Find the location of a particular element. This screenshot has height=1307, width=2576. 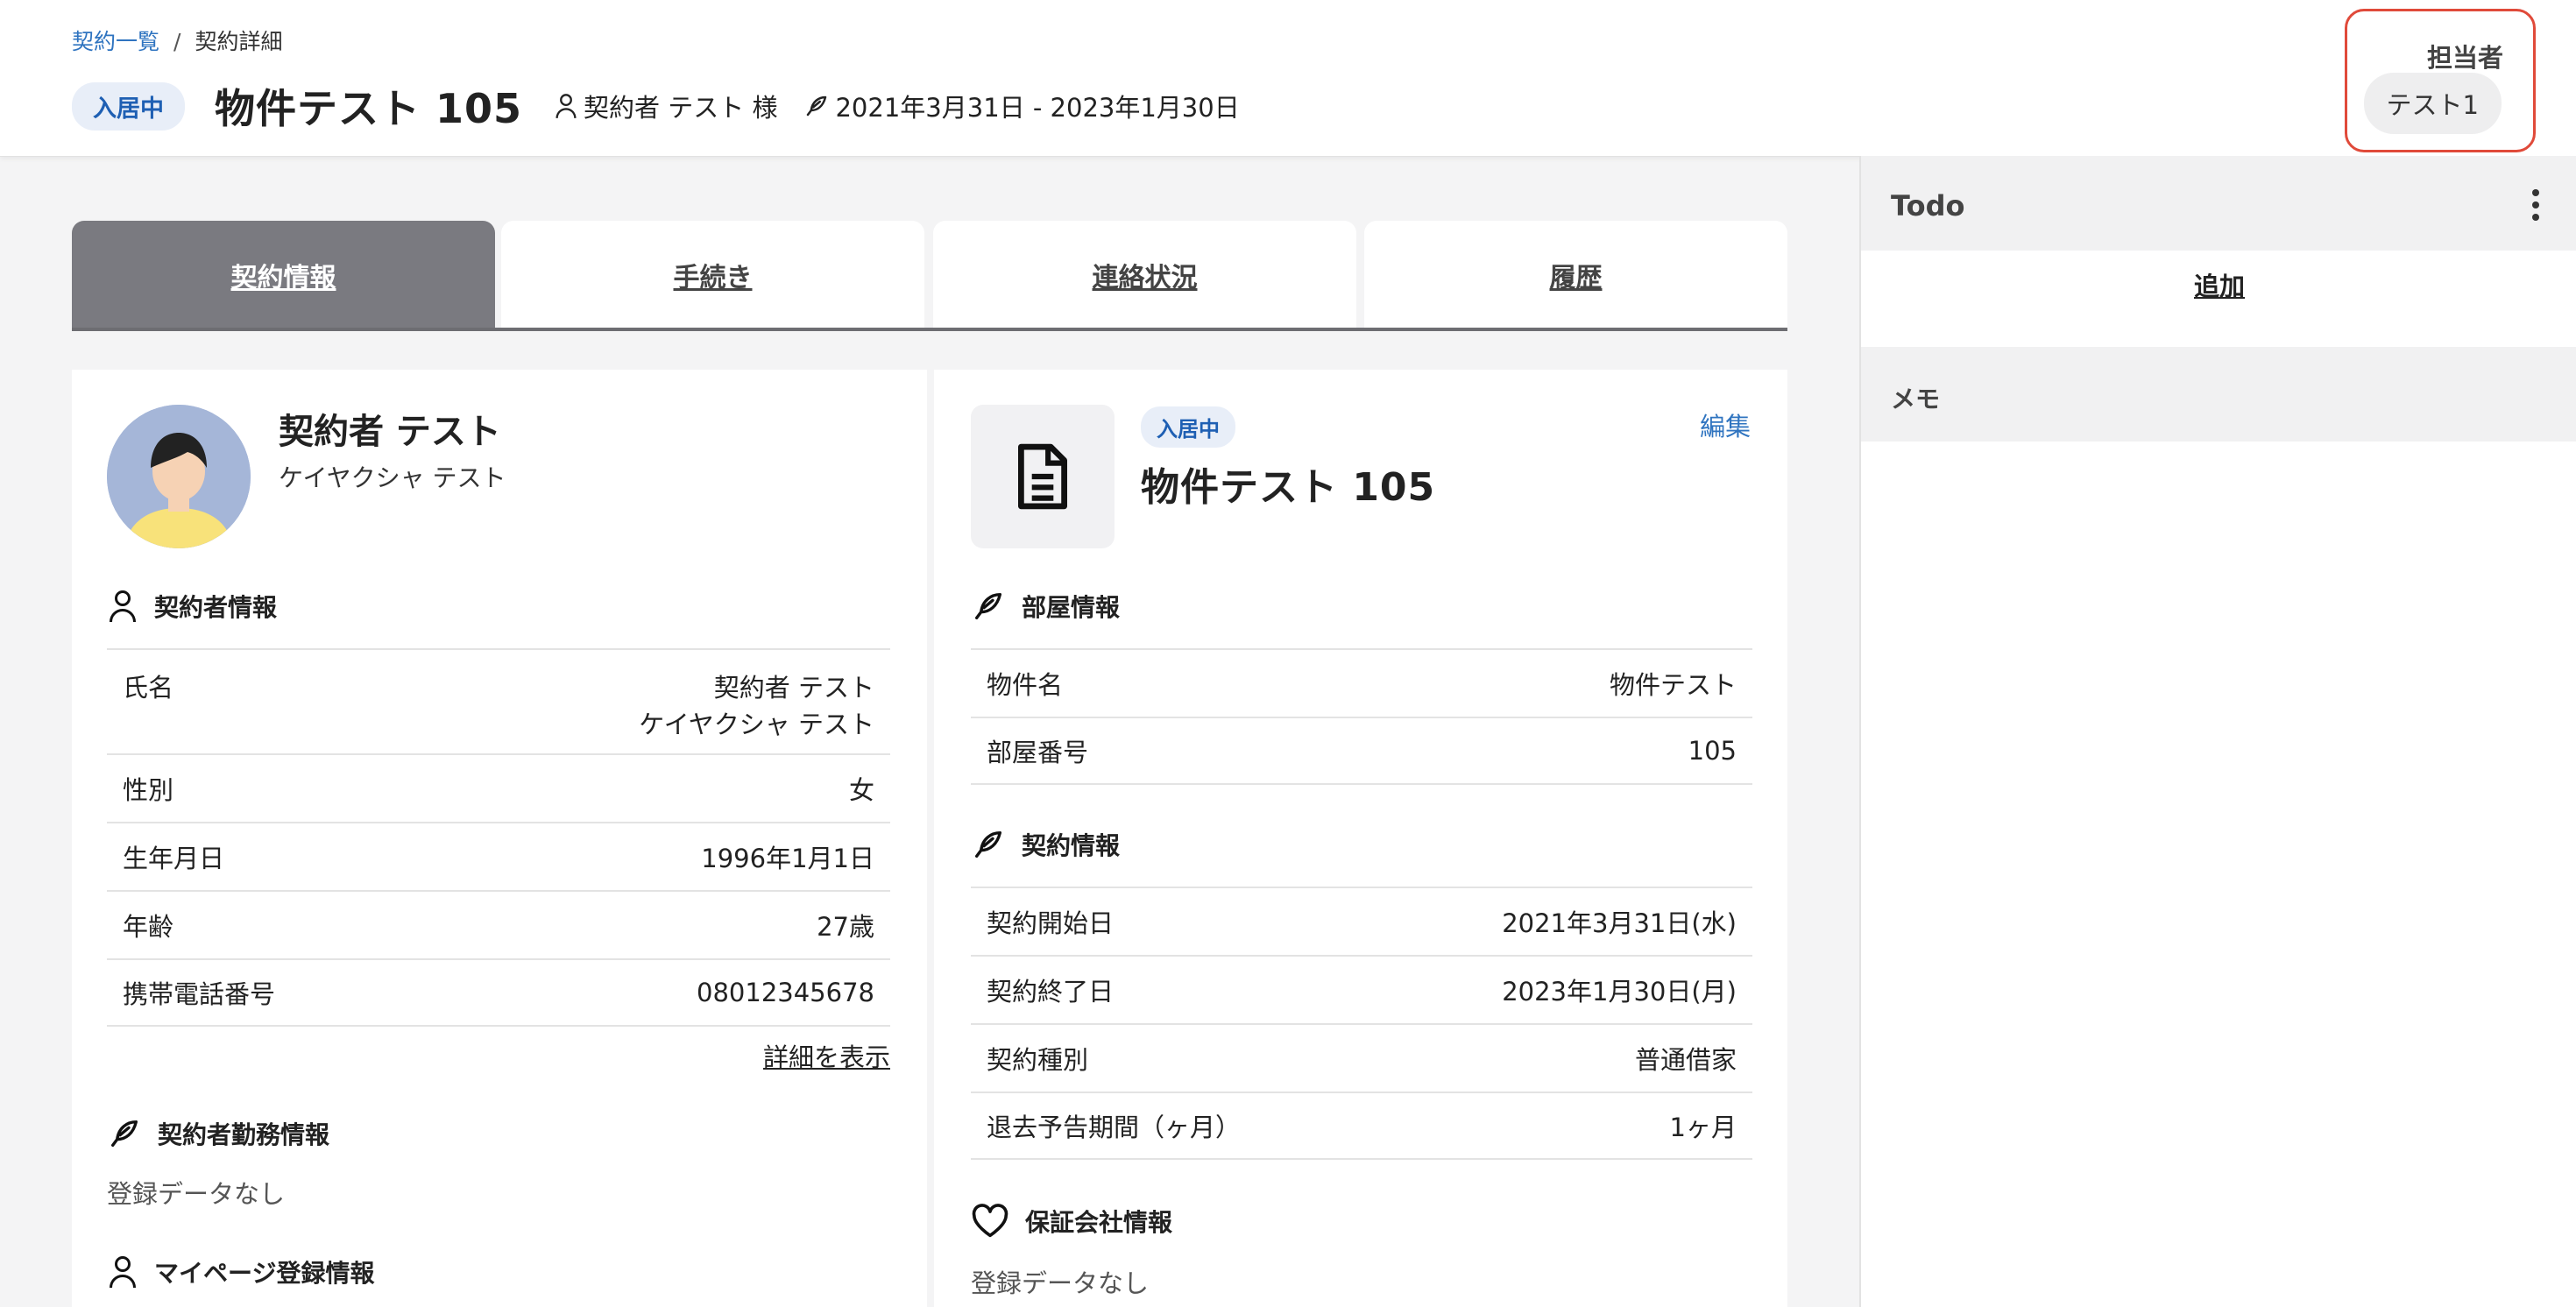

section-title: 契約情報 is located at coordinates (1071, 845).